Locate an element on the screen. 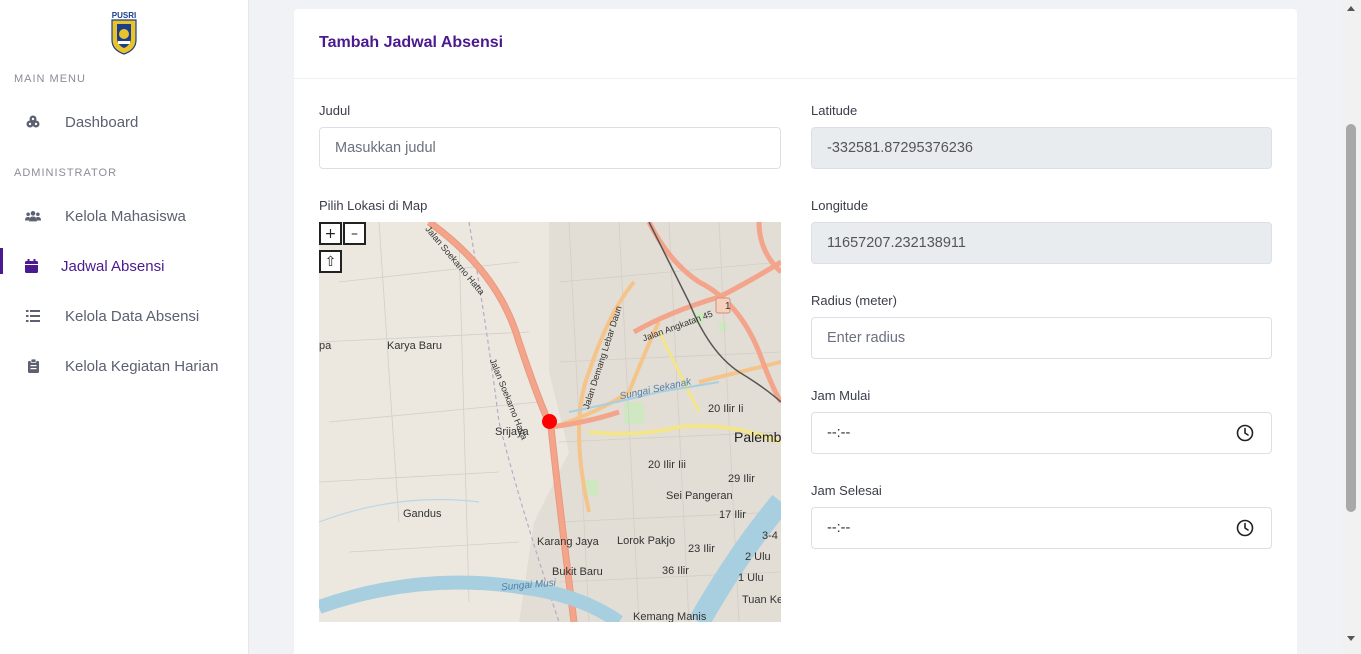 Image resolution: width=1361 pixels, height=654 pixels. latitude-label: Latitude is located at coordinates (834, 110).